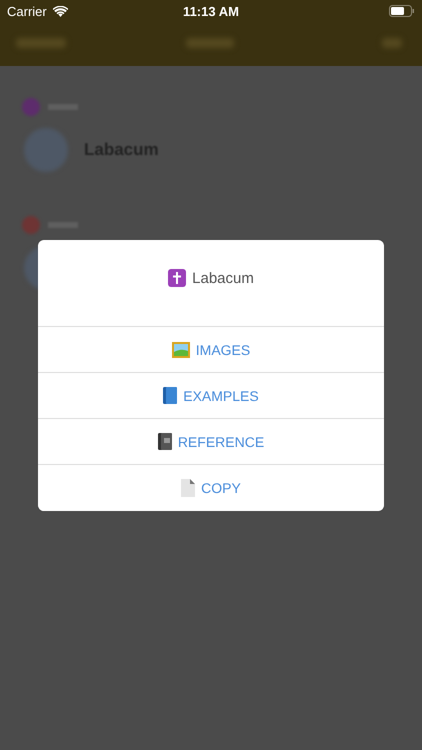  Describe the element at coordinates (46, 150) in the screenshot. I see `avatar-icon` at that location.